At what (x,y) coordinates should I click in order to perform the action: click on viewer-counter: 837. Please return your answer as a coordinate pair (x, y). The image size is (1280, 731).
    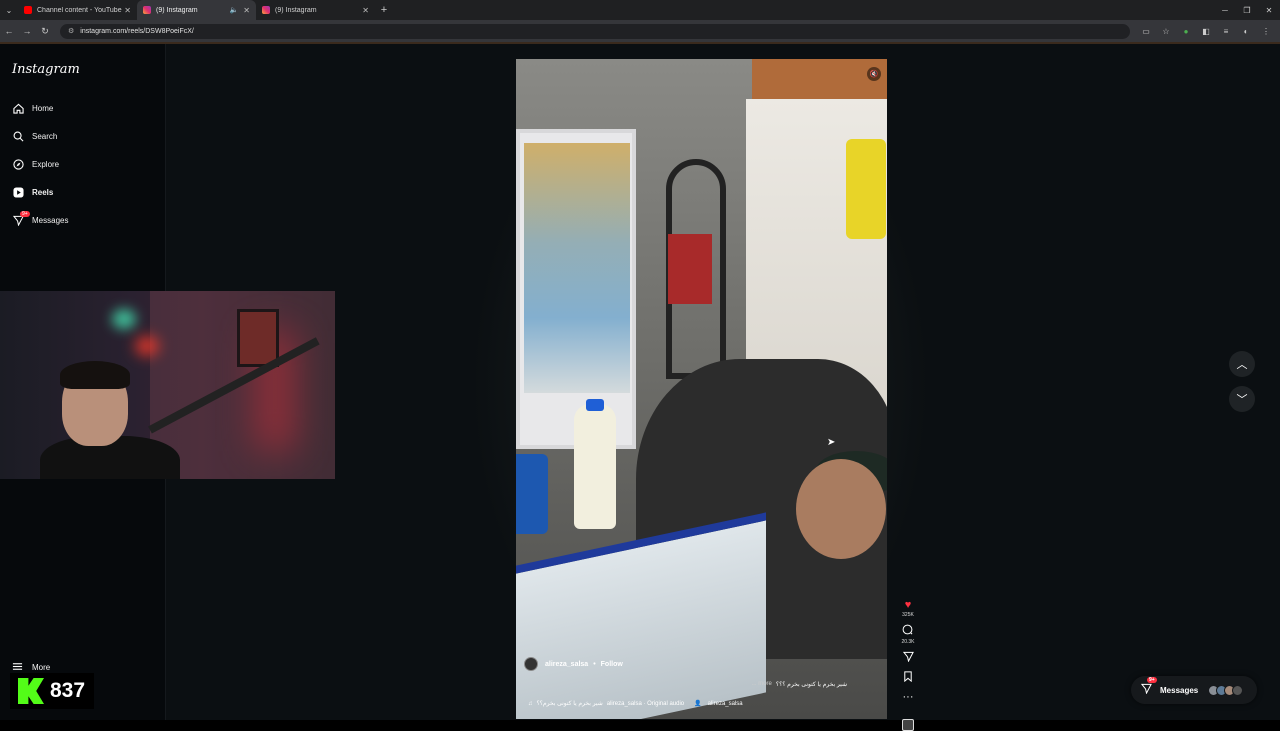
    Looking at the image, I should click on (52, 691).